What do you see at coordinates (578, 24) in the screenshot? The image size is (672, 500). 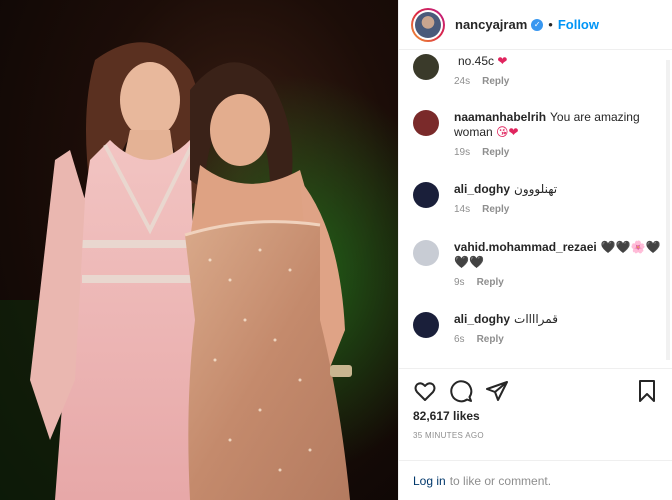 I see `follow-button: Follow` at bounding box center [578, 24].